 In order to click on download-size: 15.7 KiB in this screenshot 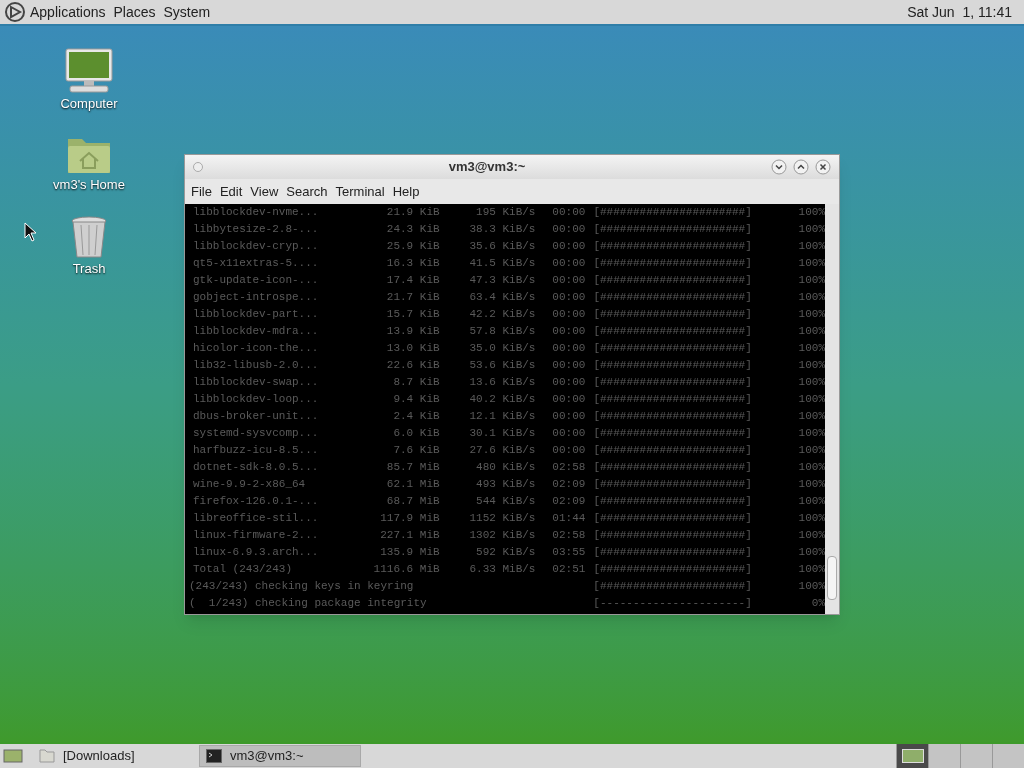, I will do `click(412, 314)`.